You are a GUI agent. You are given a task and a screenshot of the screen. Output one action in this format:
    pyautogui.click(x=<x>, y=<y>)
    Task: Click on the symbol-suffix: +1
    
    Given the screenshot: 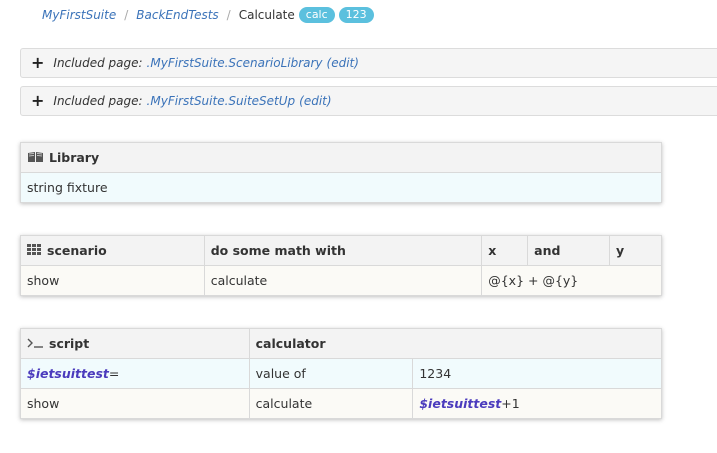 What is the action you would take?
    pyautogui.click(x=510, y=403)
    